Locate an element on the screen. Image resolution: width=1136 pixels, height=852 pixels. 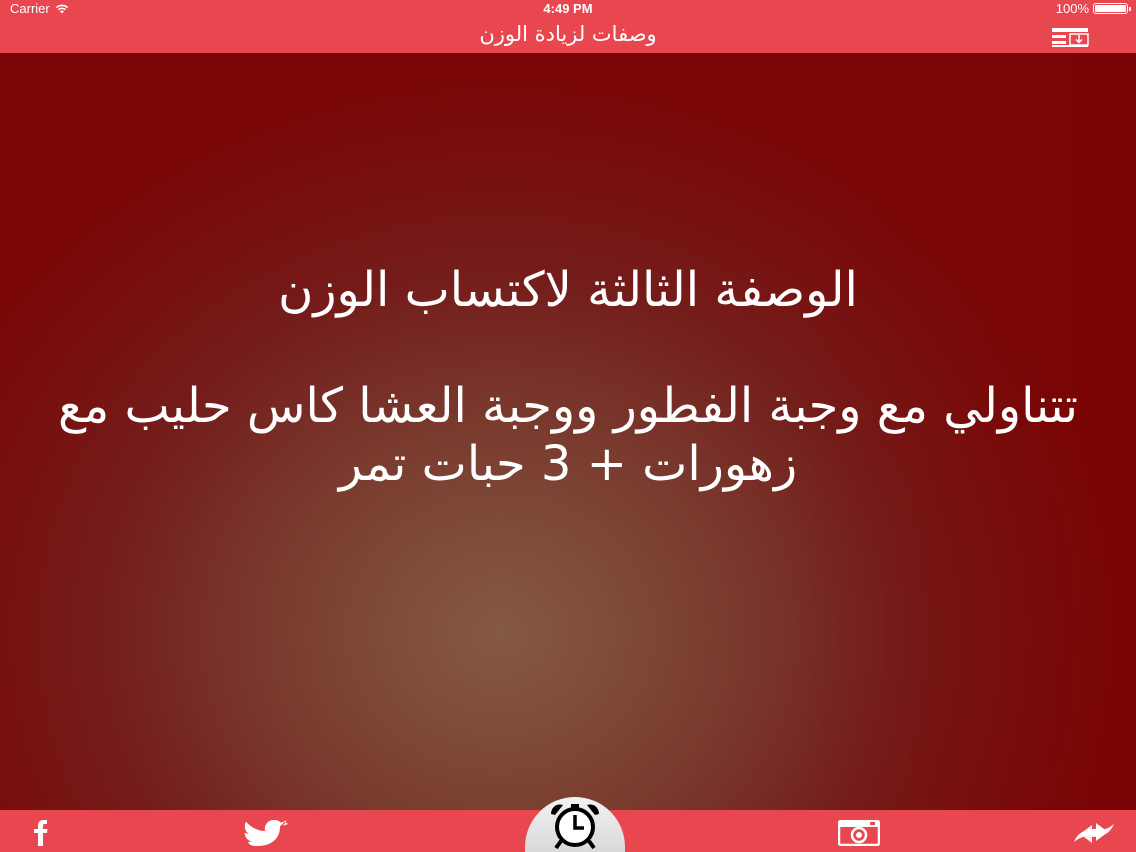
download-list-icon is located at coordinates (1070, 37).